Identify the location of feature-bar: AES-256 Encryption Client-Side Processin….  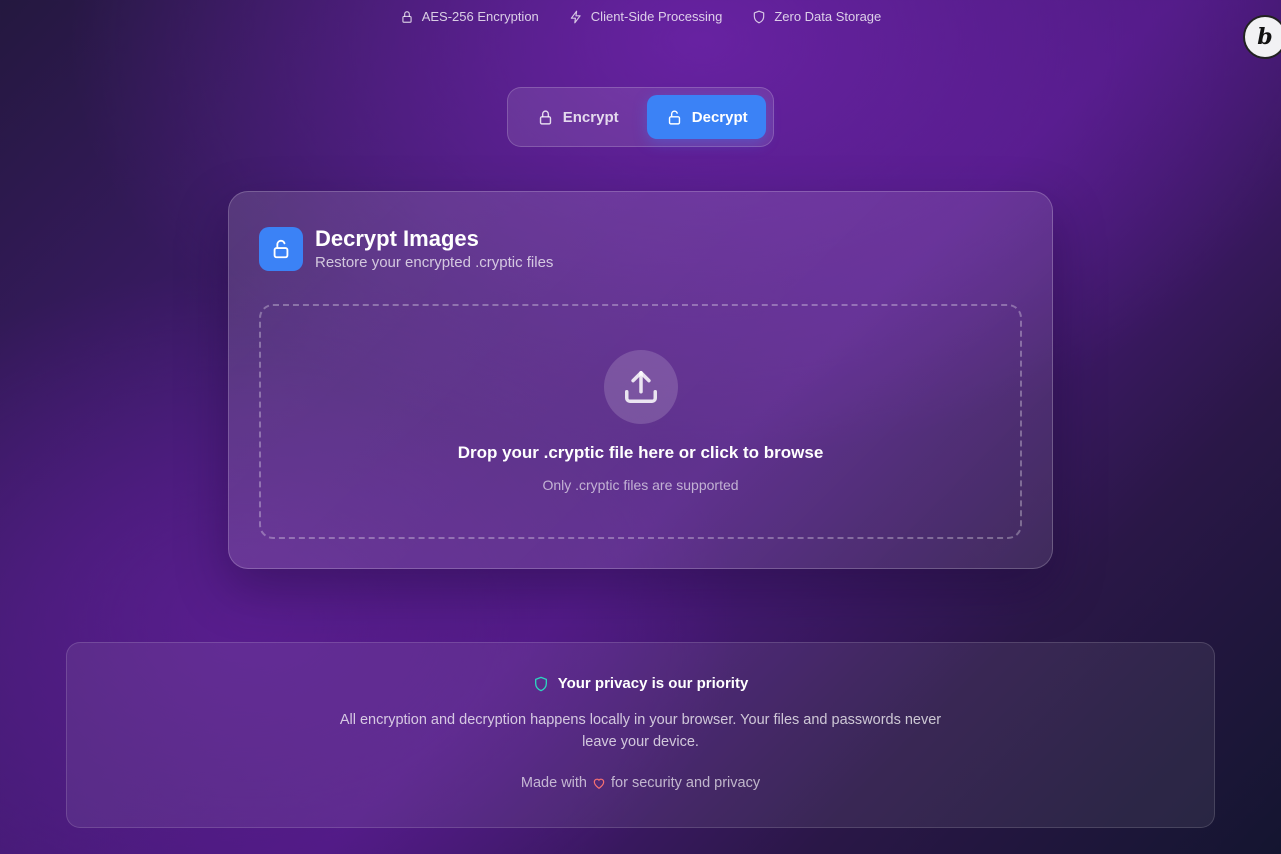
(640, 16).